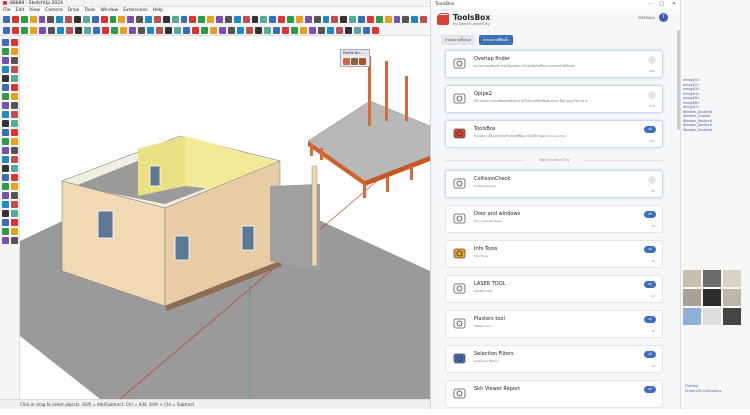  Describe the element at coordinates (109, 10) in the screenshot. I see `menu-window: Window` at that location.